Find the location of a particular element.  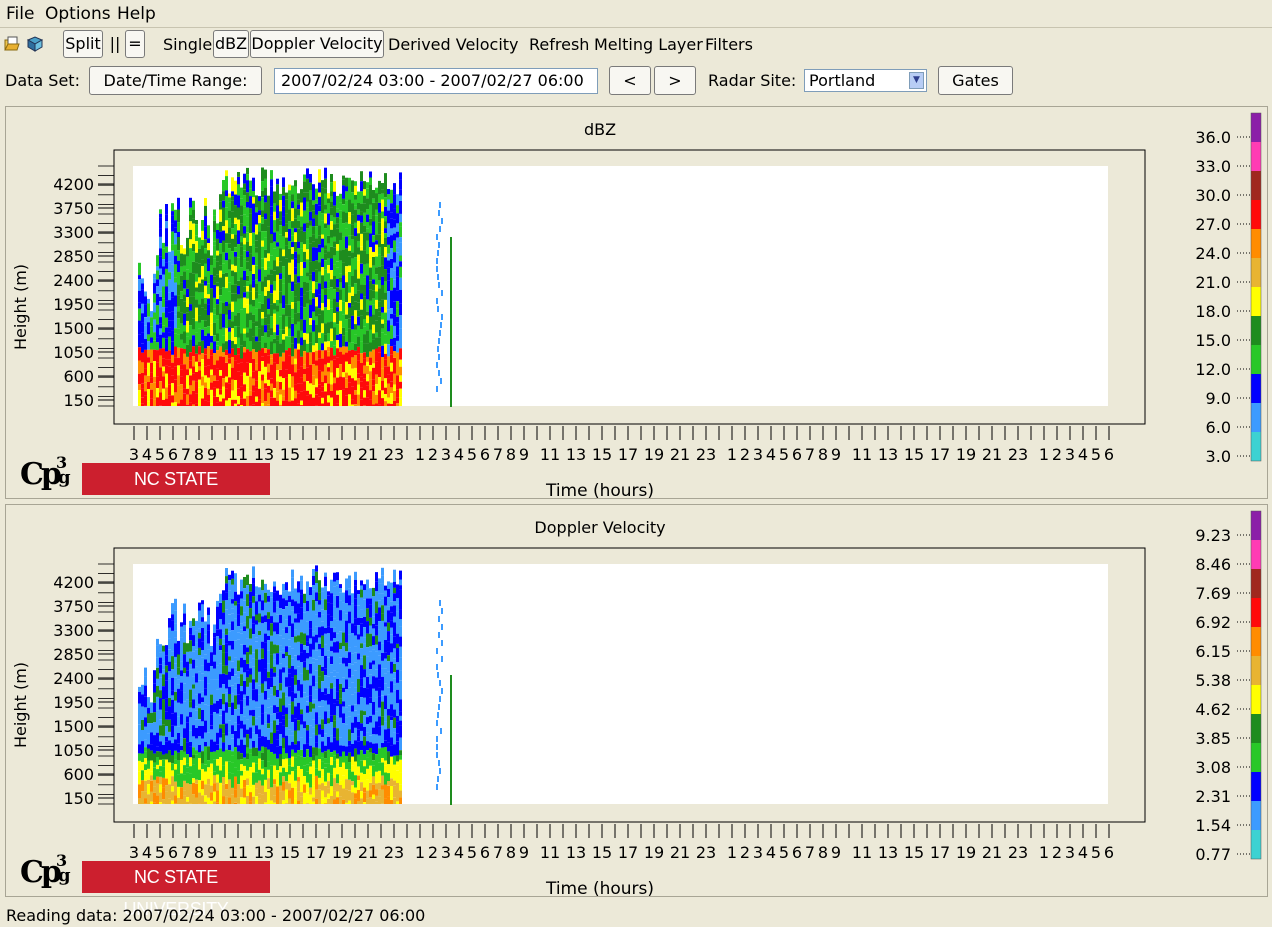

date-time-range-button: Date/Time Range: is located at coordinates (175, 80).